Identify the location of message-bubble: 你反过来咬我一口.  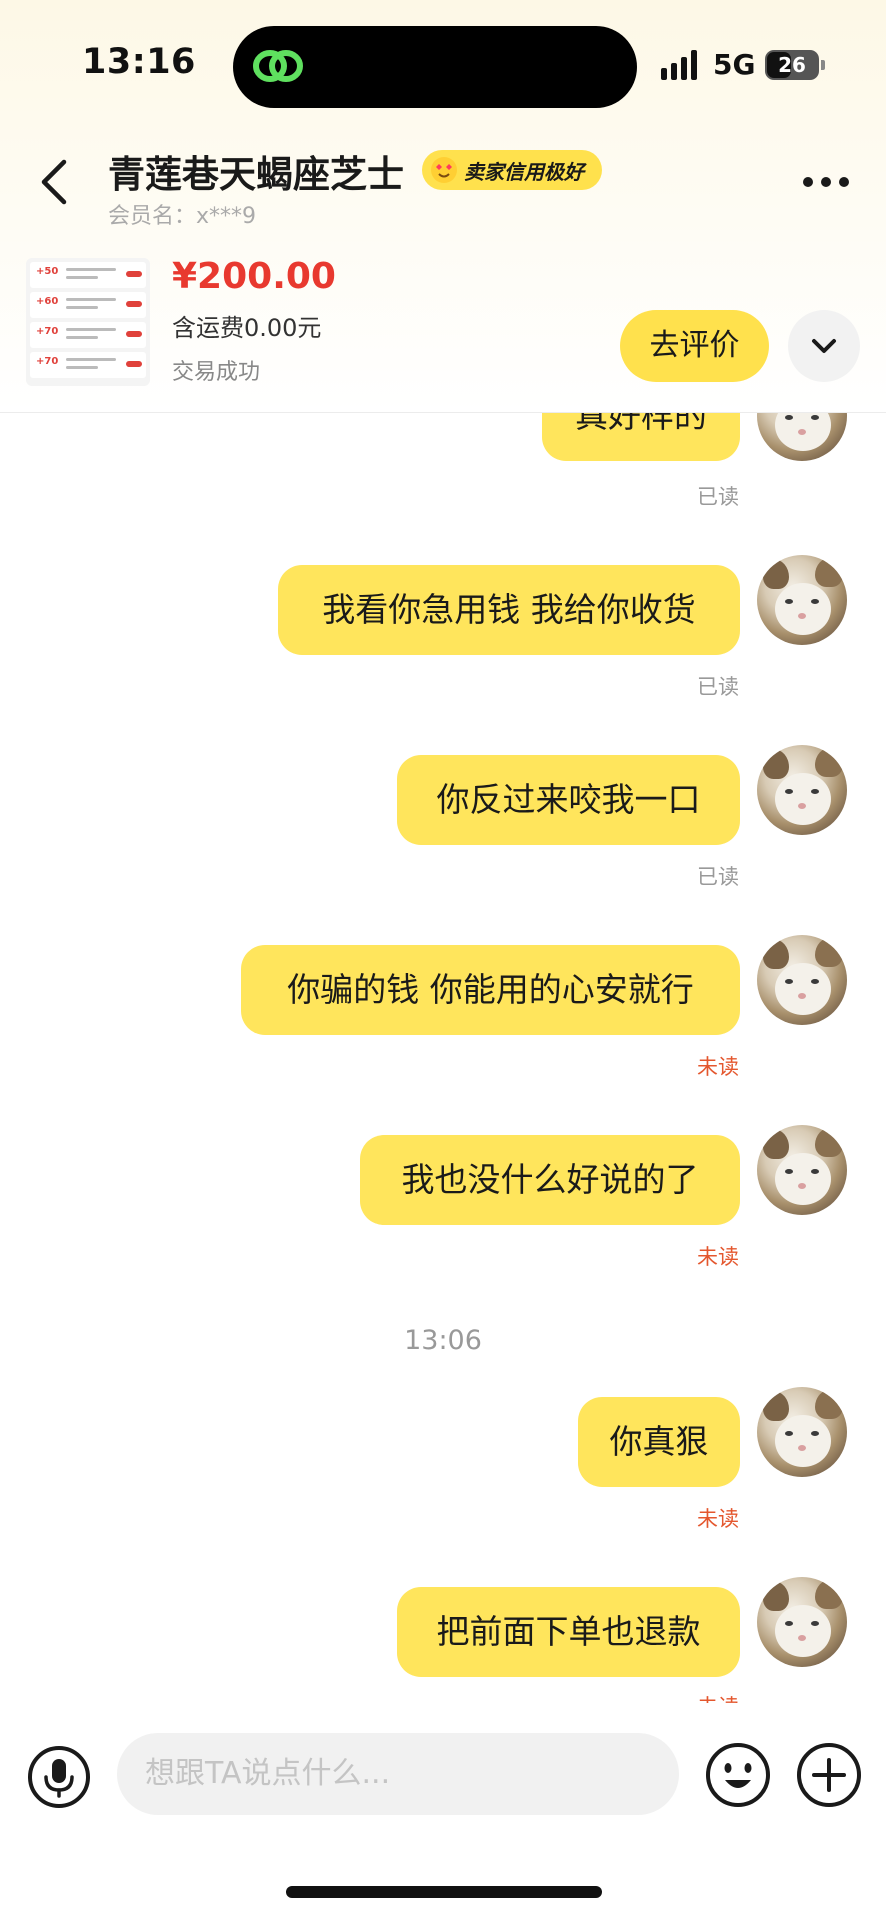
(568, 800).